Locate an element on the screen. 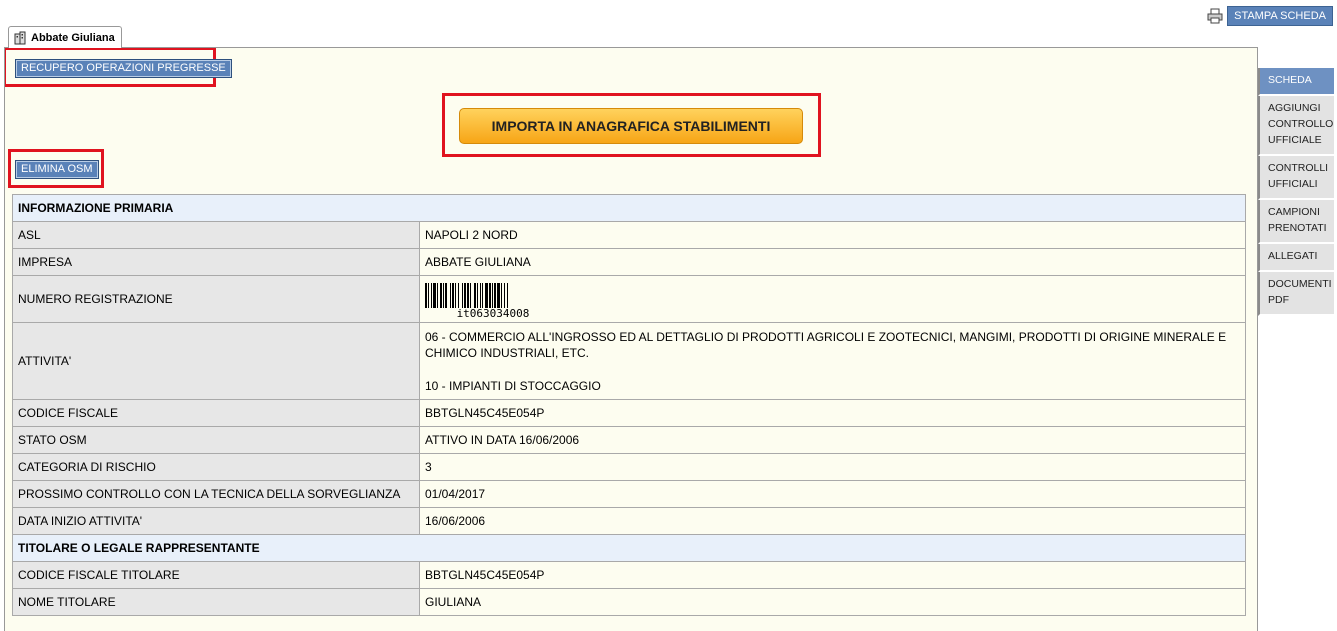 This screenshot has height=631, width=1337. elimina-osm-button: ELIMINA OSM is located at coordinates (57, 169).